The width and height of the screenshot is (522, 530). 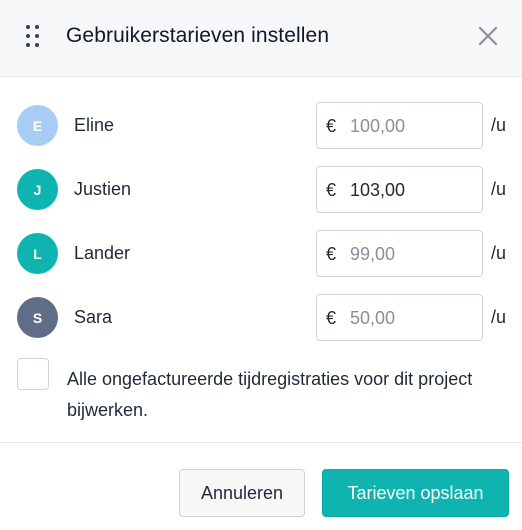 I want to click on save-rates-button: Tarieven opslaan, so click(x=415, y=493).